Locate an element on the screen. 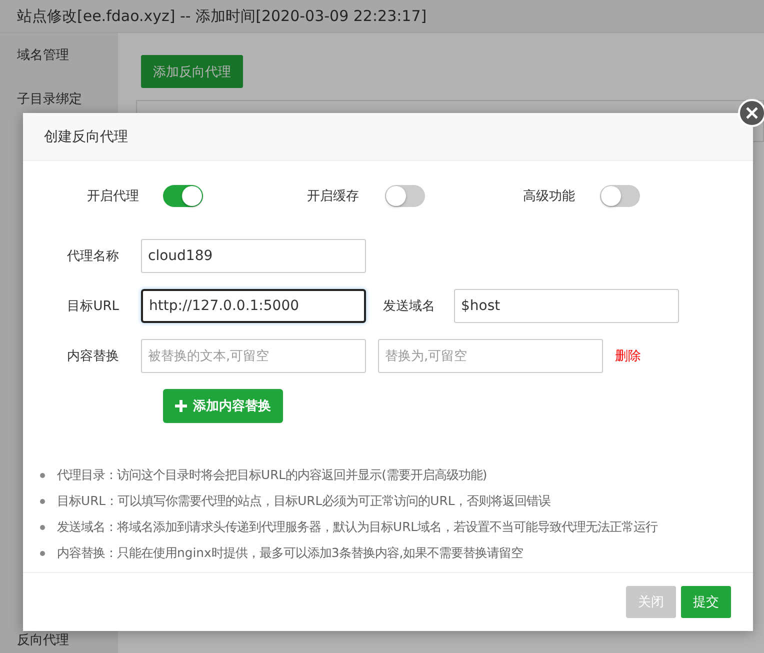 The width and height of the screenshot is (764, 653). add-replace-button: 添加内容替换 is located at coordinates (223, 406).